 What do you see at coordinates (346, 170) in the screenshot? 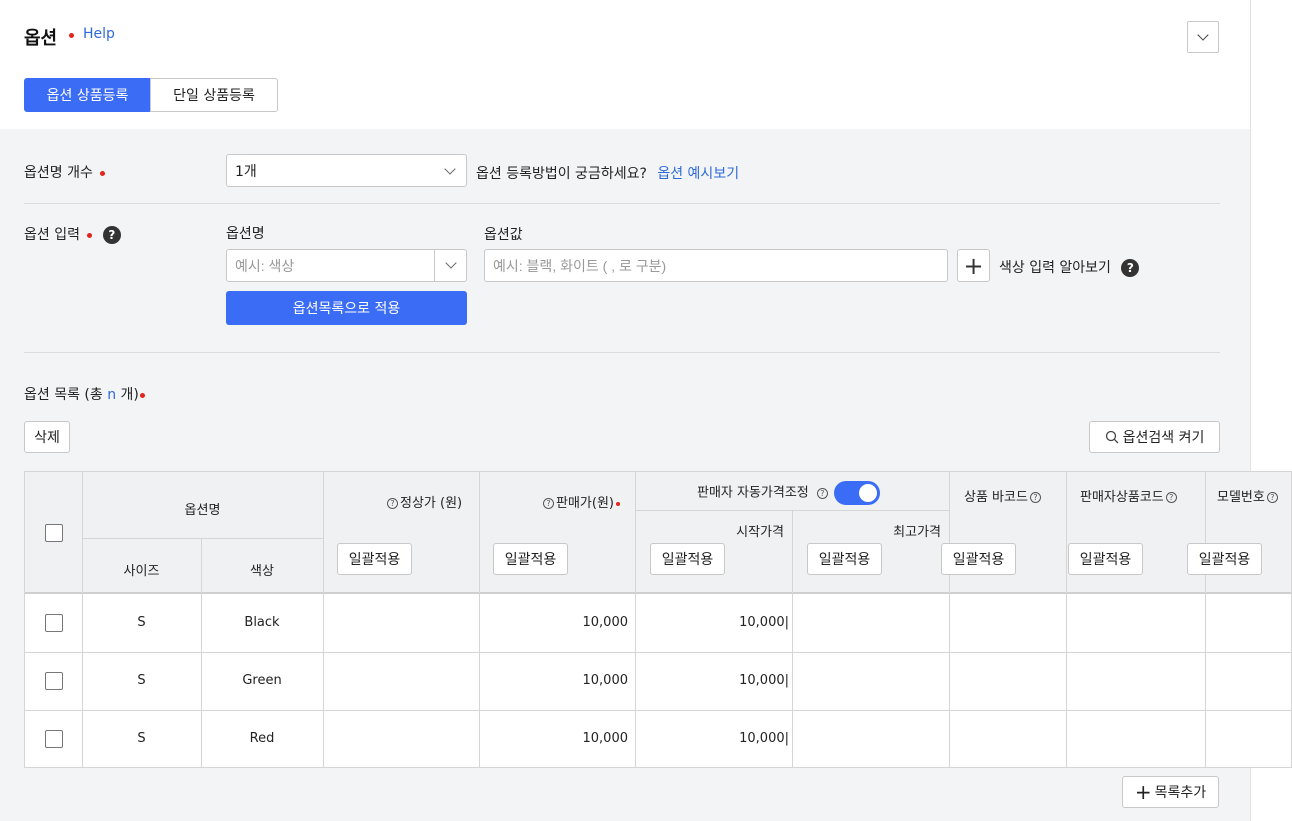
I see `option-count-select: 1개` at bounding box center [346, 170].